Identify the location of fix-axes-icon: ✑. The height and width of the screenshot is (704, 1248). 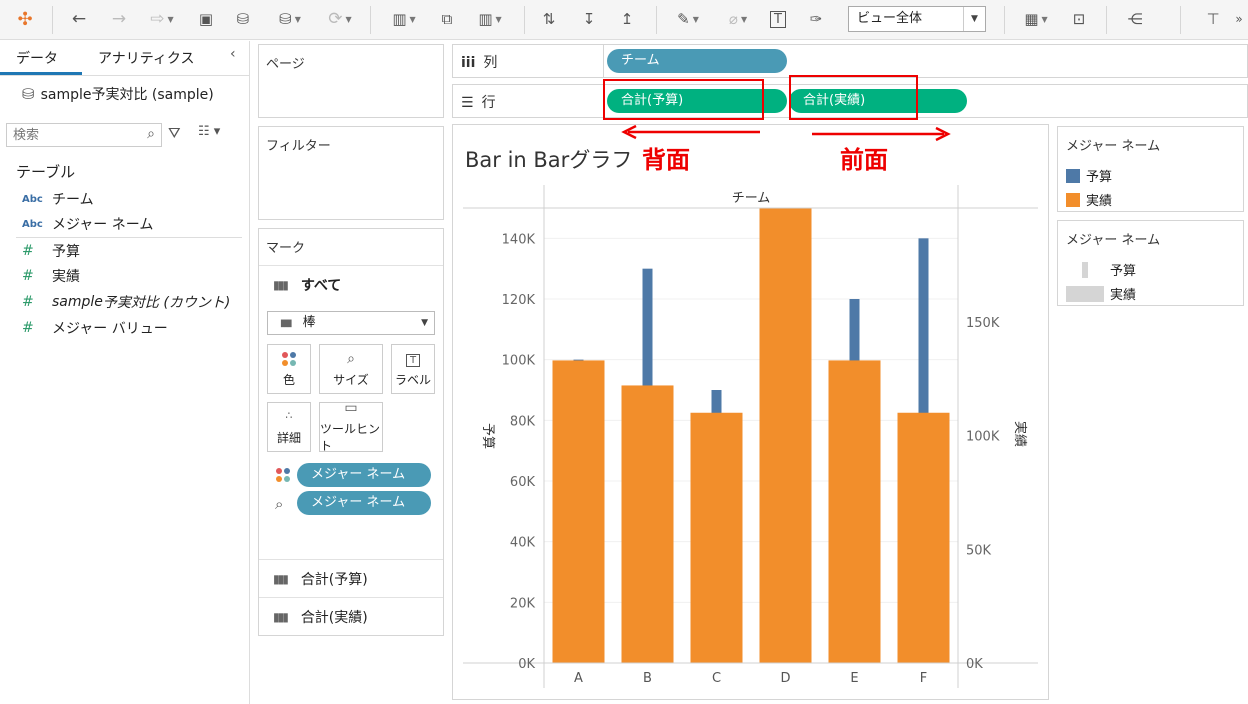
(816, 19).